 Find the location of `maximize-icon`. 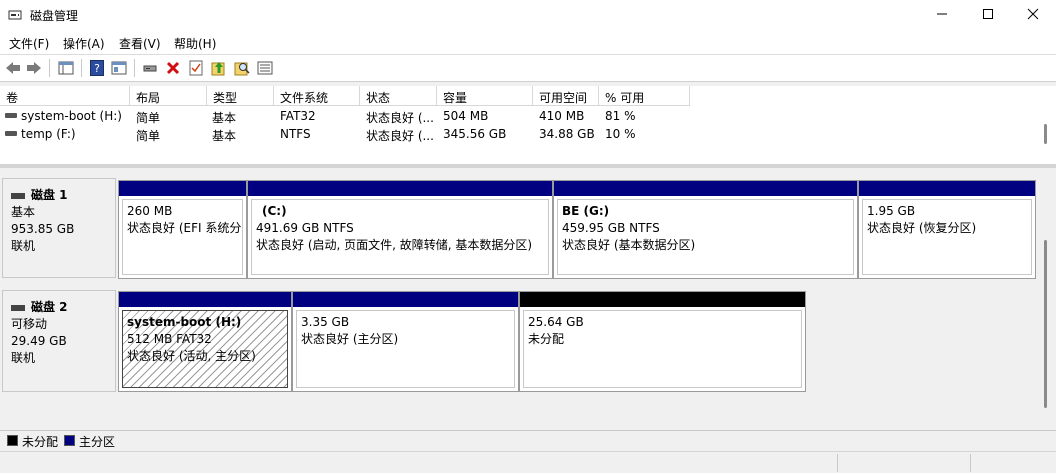

maximize-icon is located at coordinates (988, 15).